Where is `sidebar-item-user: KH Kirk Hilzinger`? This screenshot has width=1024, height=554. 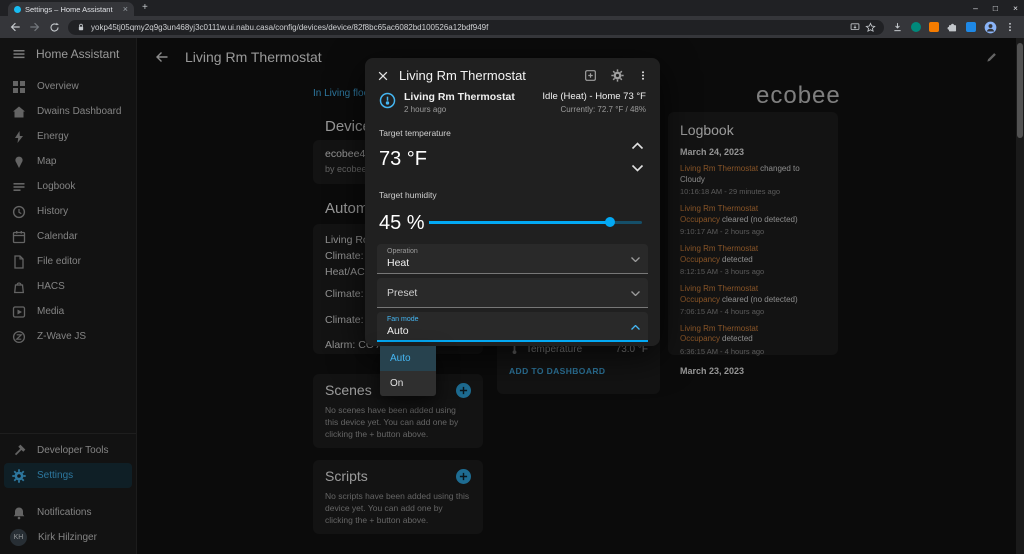
sidebar-item-user: KH Kirk Hilzinger is located at coordinates (68, 537).